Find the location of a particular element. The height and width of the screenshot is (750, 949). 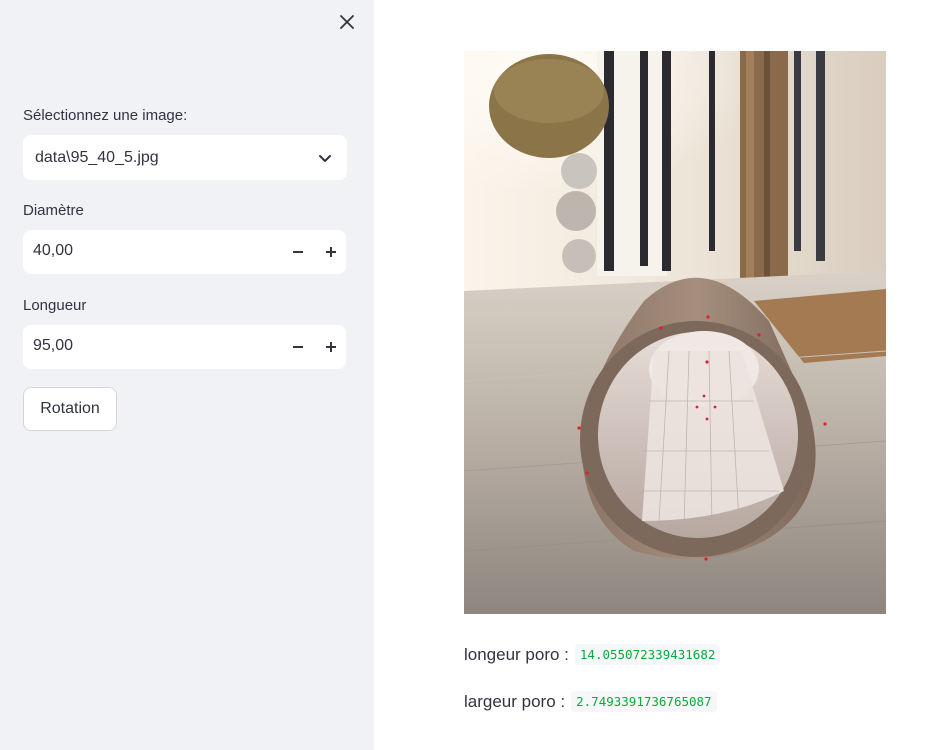

close-sidebar-button is located at coordinates (347, 22).